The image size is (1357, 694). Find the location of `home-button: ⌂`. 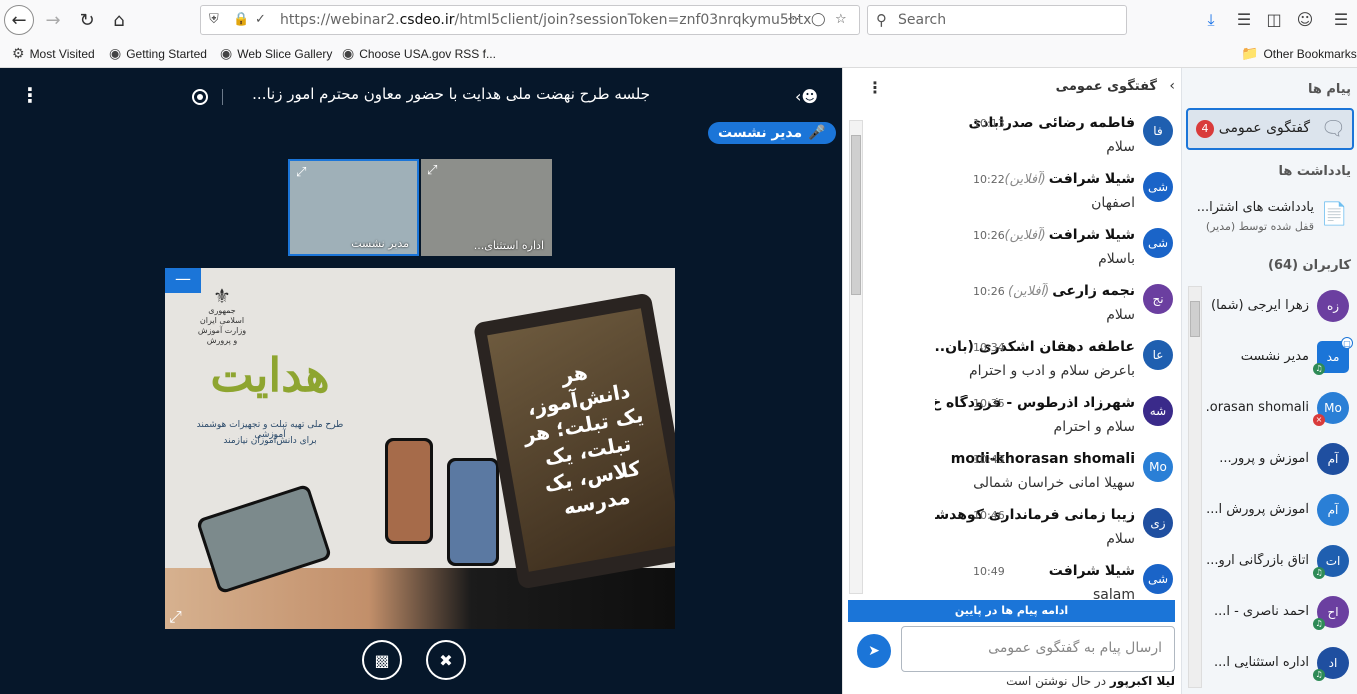

home-button: ⌂ is located at coordinates (119, 20).